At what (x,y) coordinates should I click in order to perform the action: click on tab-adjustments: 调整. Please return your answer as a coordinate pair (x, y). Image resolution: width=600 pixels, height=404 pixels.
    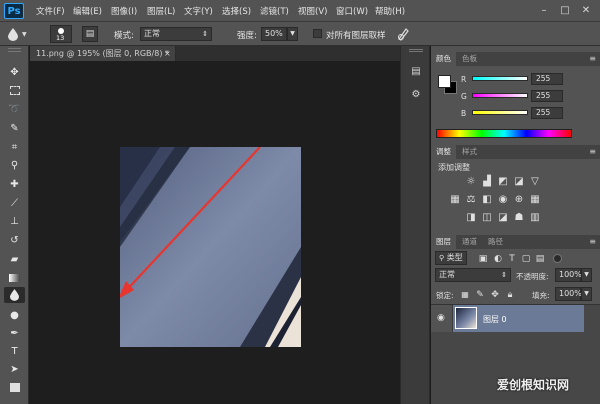
    Looking at the image, I should click on (443, 152).